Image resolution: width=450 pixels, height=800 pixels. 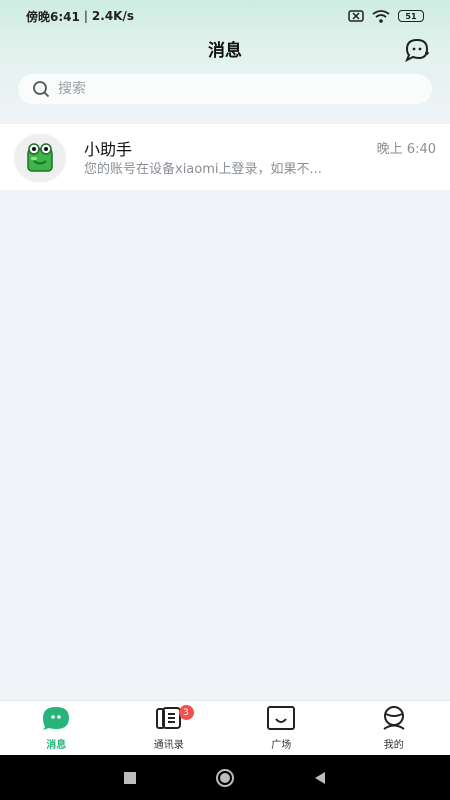 I want to click on square-icon, so click(x=281, y=718).